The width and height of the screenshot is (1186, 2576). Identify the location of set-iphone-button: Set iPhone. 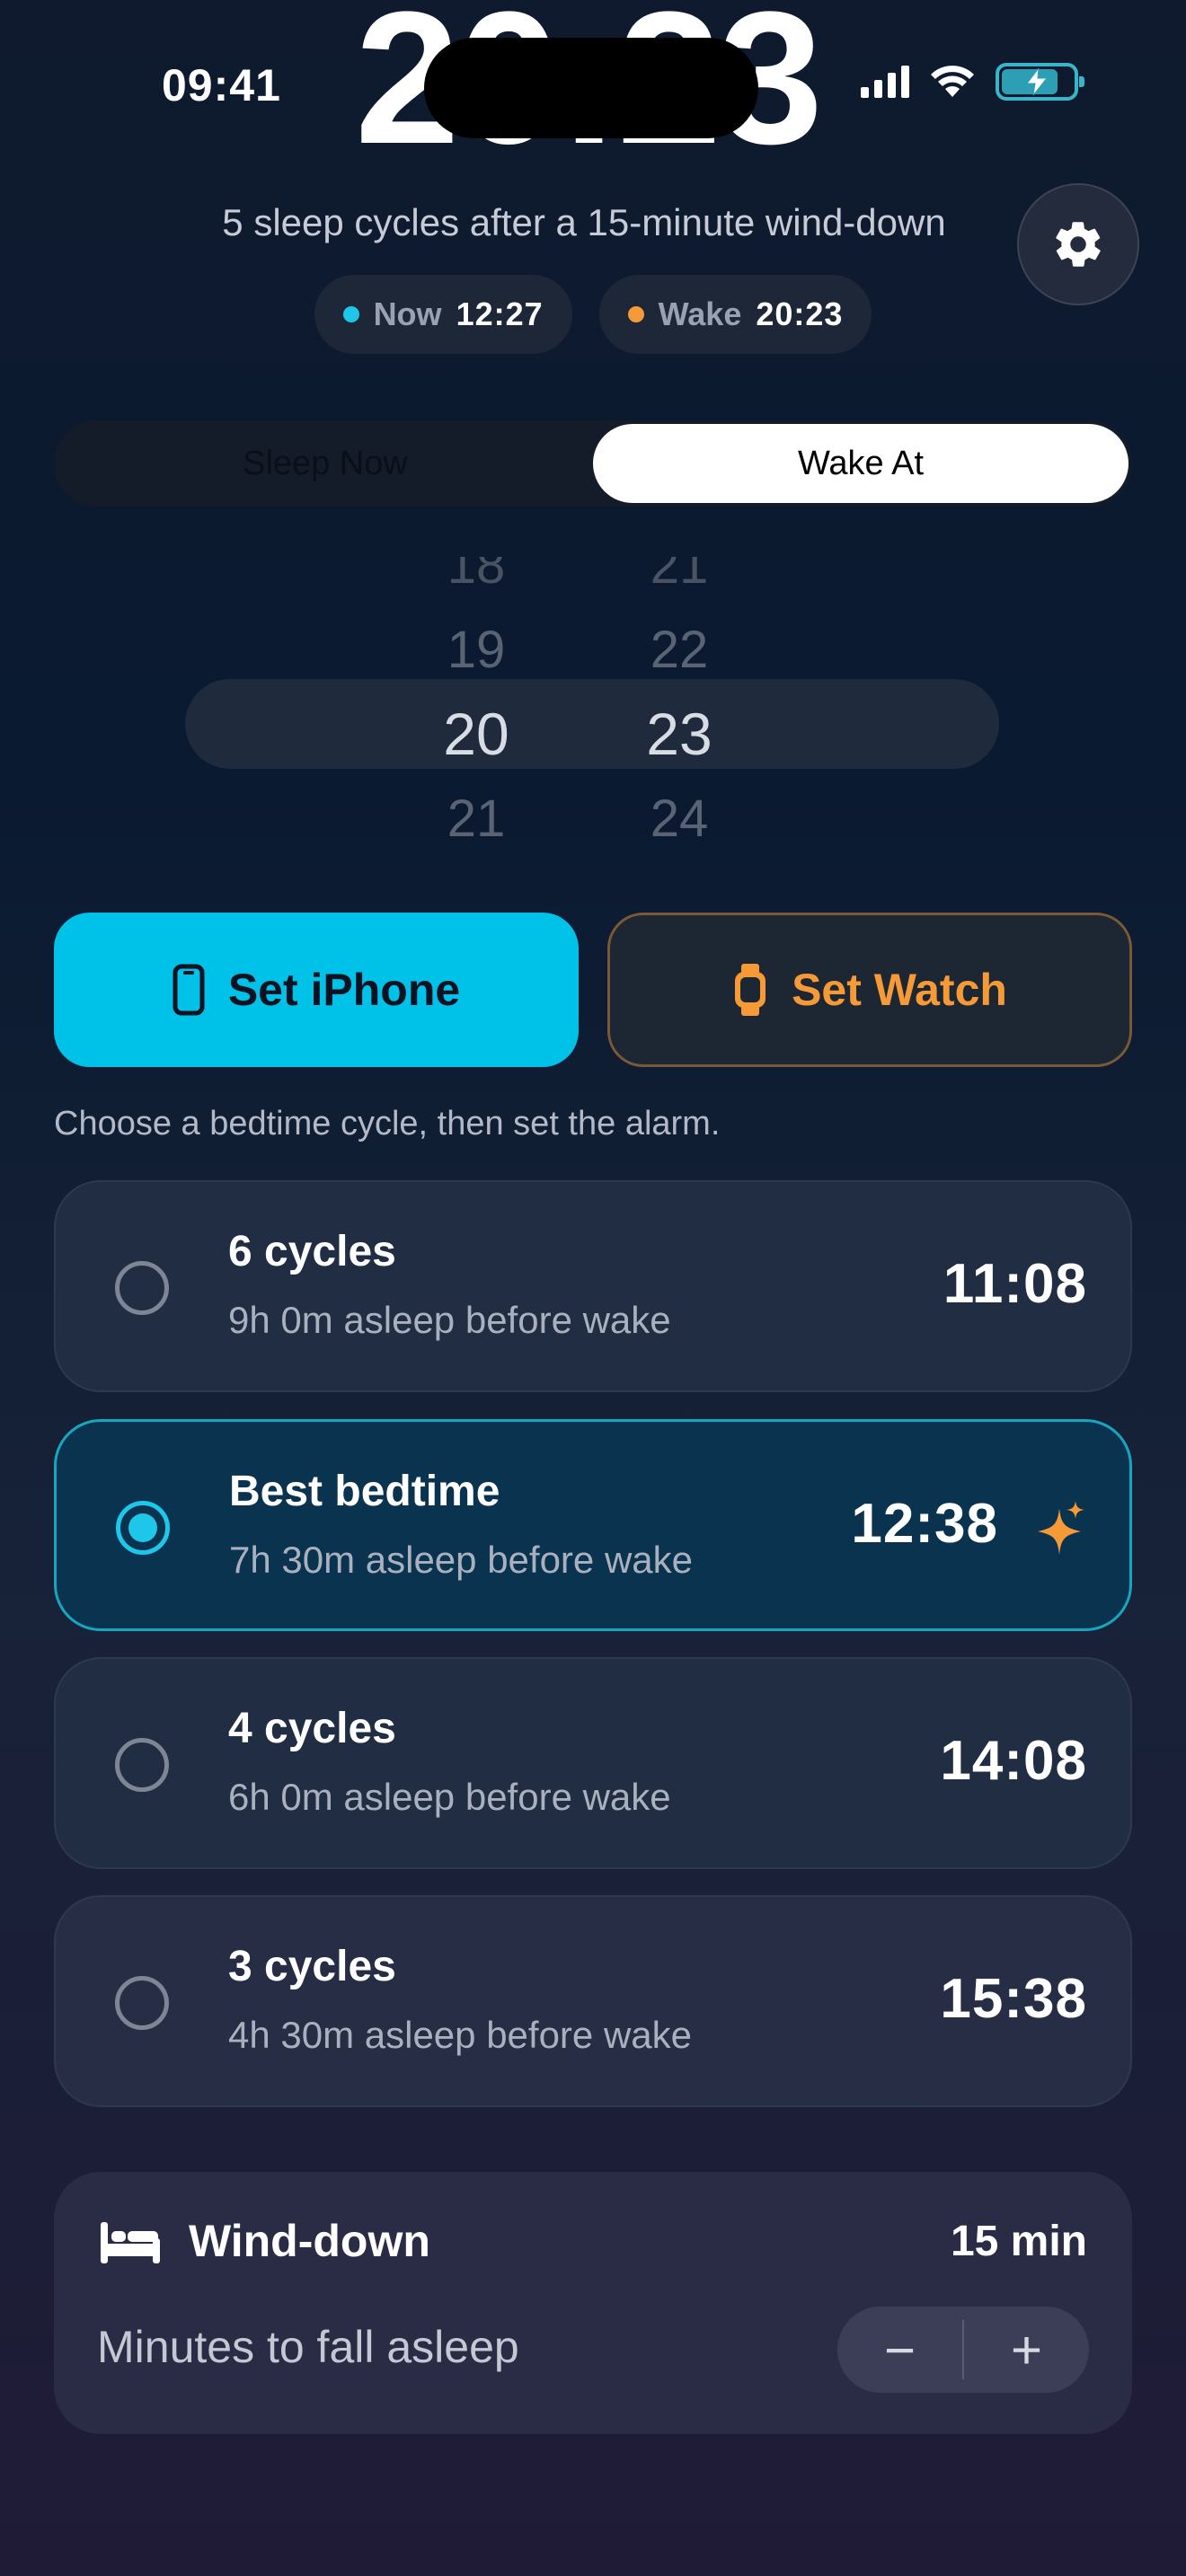
(316, 990).